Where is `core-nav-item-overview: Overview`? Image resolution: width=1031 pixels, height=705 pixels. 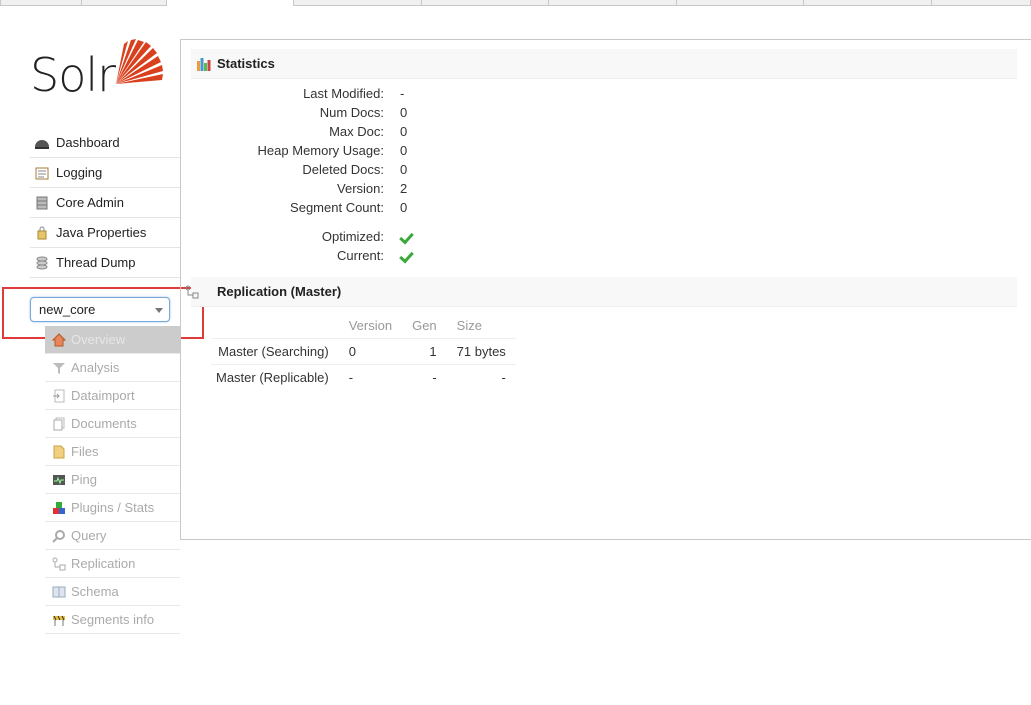
core-nav-item-overview: Overview is located at coordinates (112, 340).